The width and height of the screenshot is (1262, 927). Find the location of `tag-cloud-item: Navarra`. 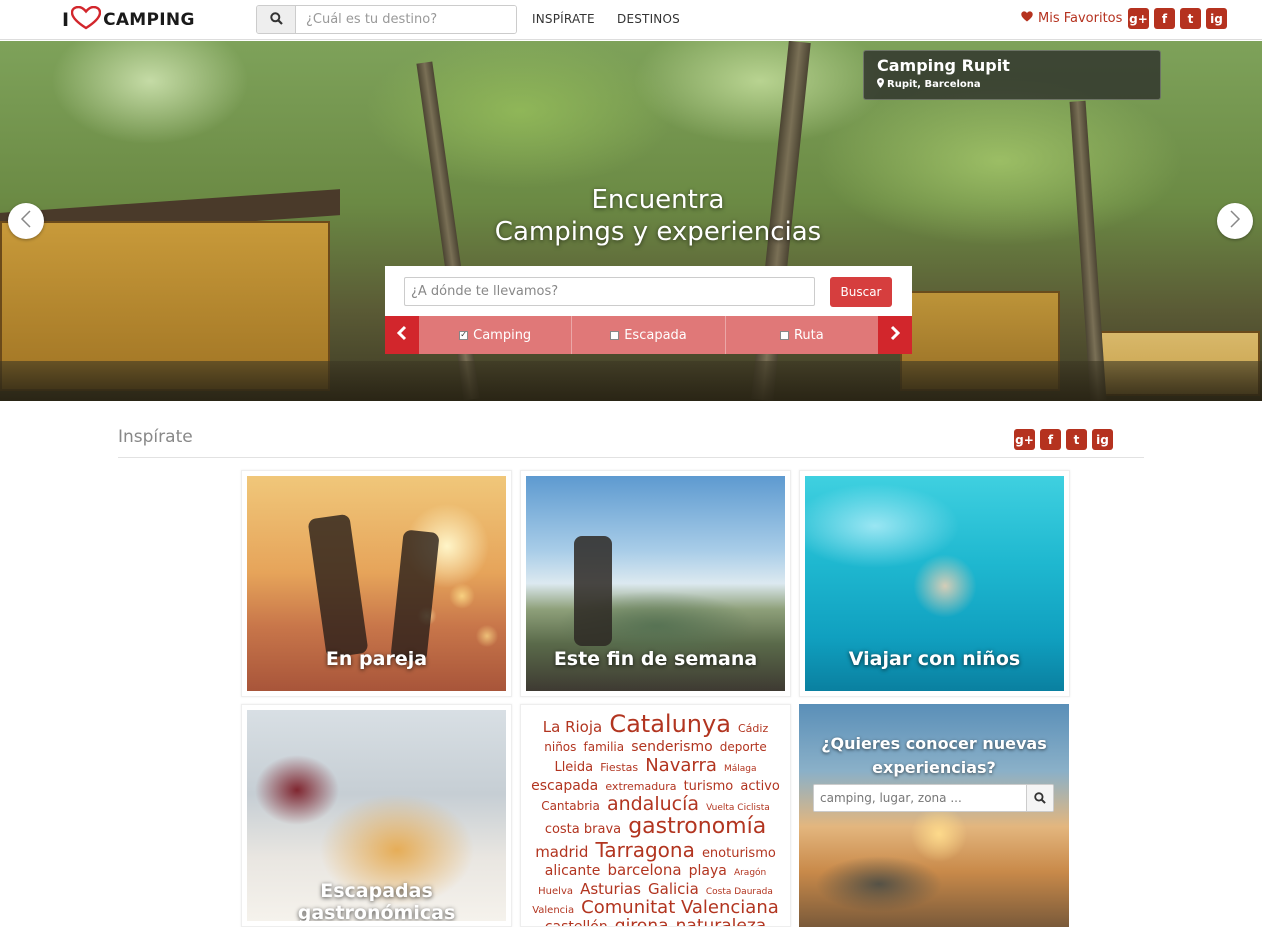

tag-cloud-item: Navarra is located at coordinates (681, 765).